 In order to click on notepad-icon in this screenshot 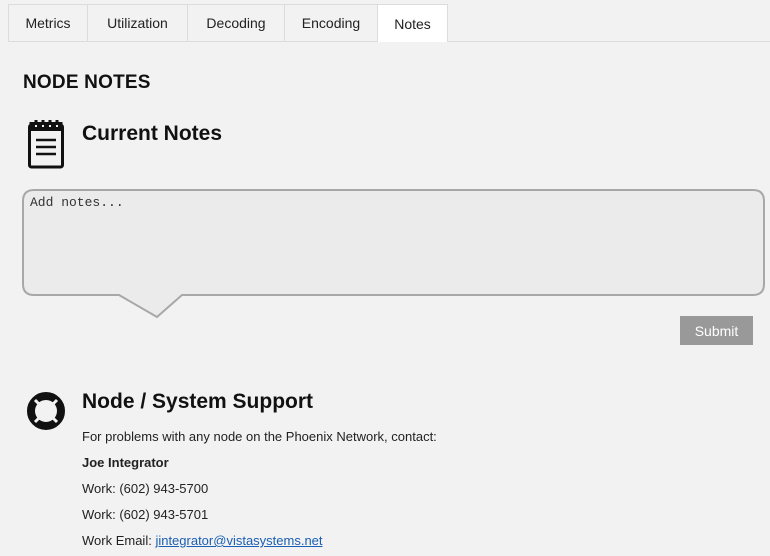, I will do `click(46, 144)`.